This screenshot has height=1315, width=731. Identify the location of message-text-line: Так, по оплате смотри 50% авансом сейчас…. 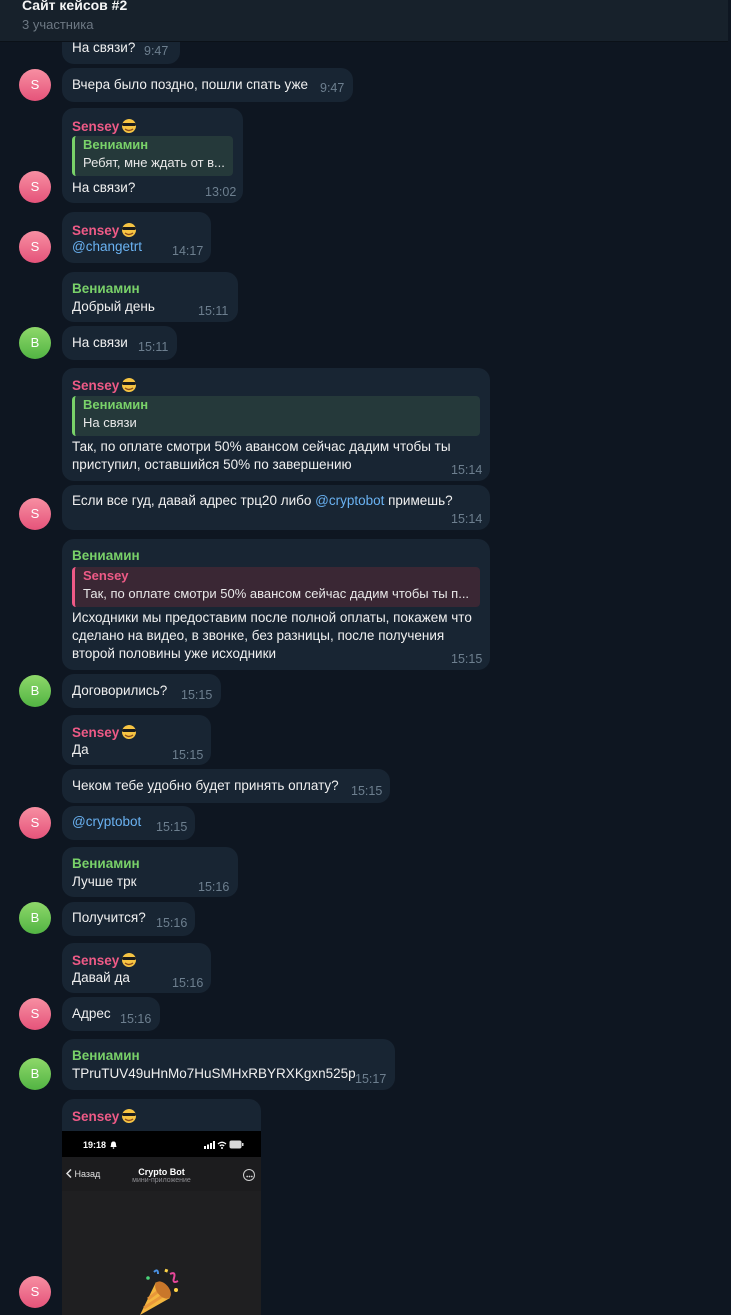
(261, 446).